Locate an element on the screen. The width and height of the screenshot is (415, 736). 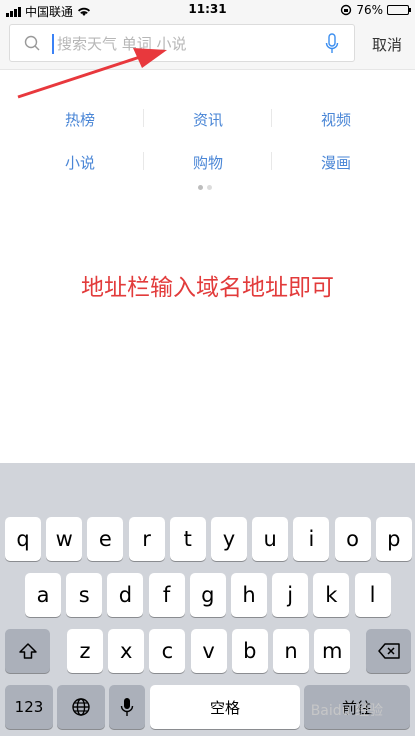
text-caret is located at coordinates (53, 44).